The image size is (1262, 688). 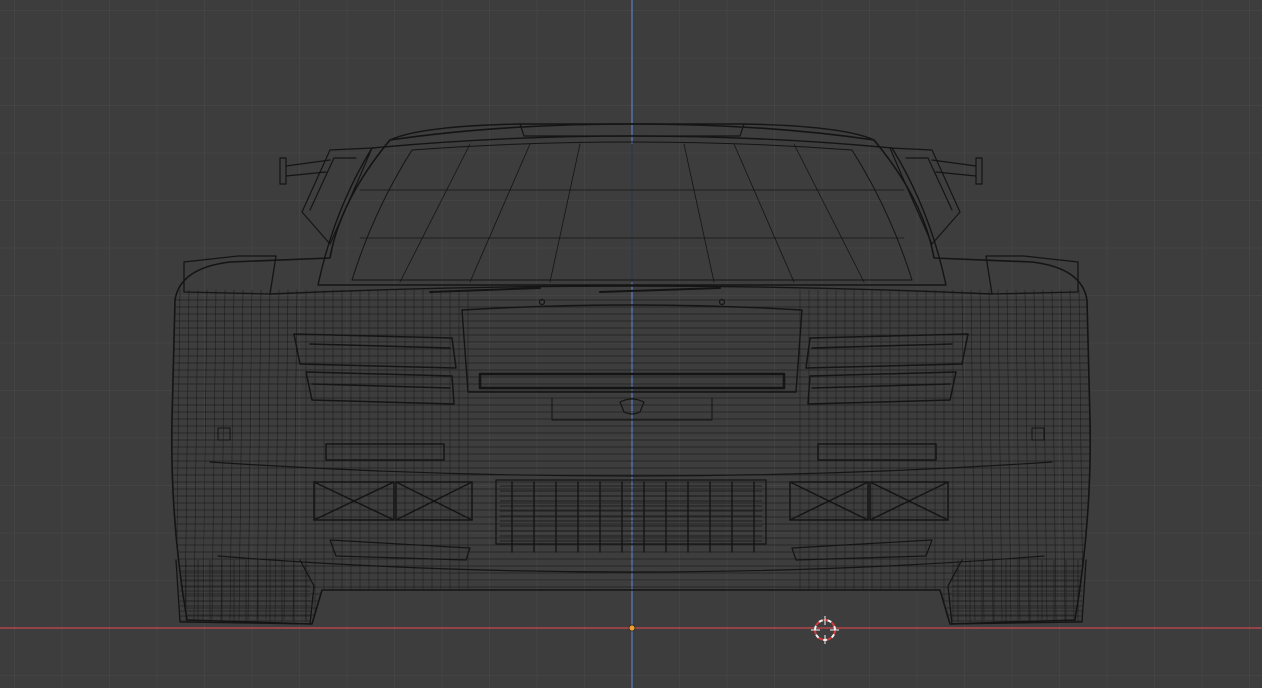 What do you see at coordinates (877, 452) in the screenshot?
I see `right-indicator` at bounding box center [877, 452].